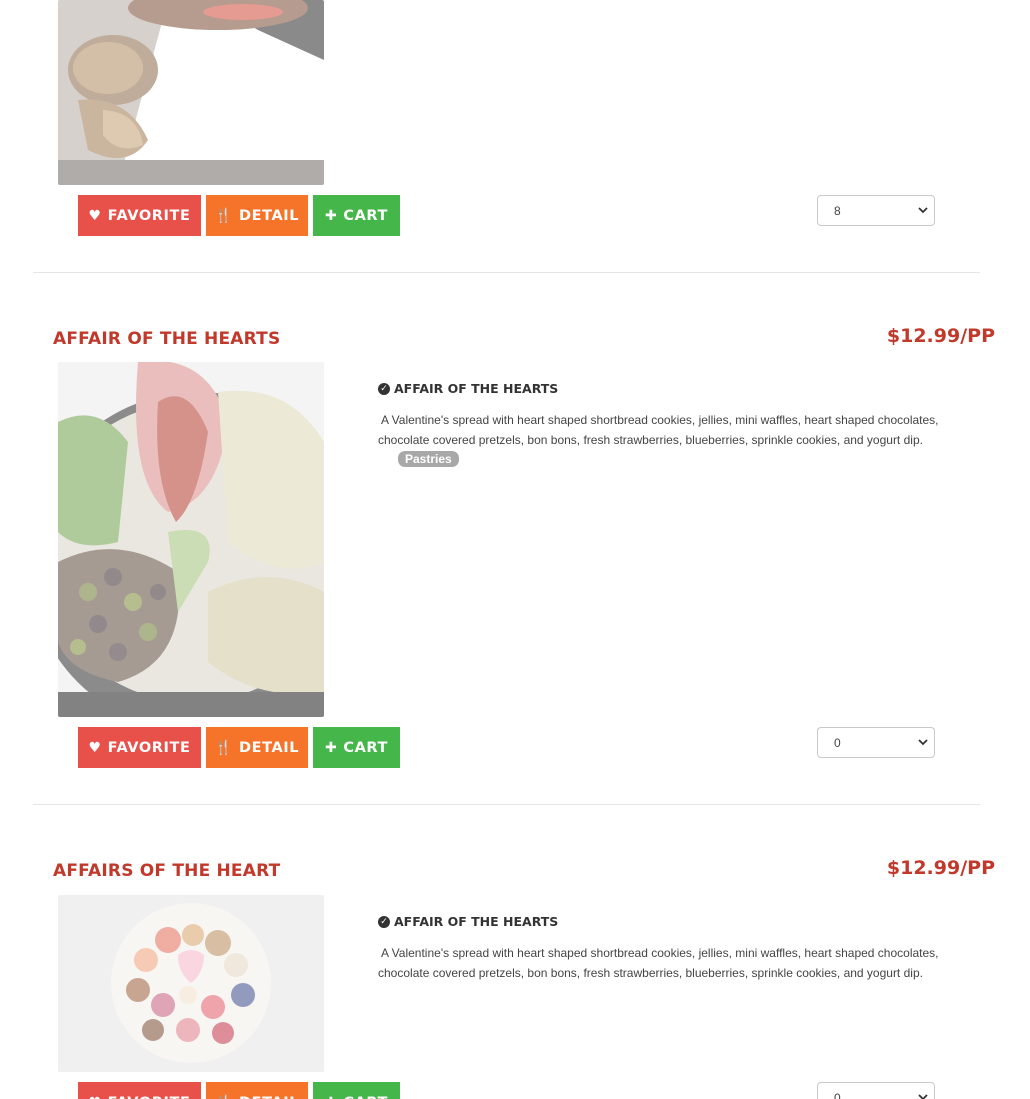  I want to click on product-title: AFFAIR OF THE HEARTS, so click(166, 339).